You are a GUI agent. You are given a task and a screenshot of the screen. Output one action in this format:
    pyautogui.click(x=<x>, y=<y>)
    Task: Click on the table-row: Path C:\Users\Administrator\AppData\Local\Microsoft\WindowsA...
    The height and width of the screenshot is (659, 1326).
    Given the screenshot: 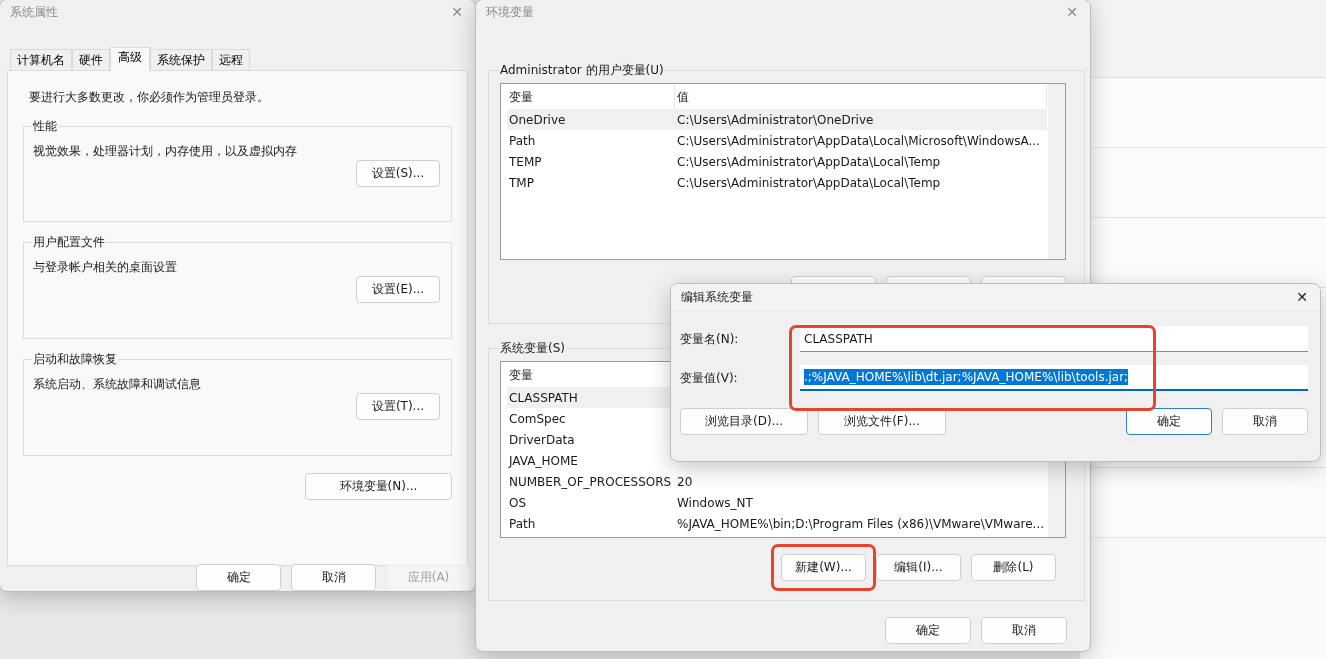 What is the action you would take?
    pyautogui.click(x=777, y=140)
    